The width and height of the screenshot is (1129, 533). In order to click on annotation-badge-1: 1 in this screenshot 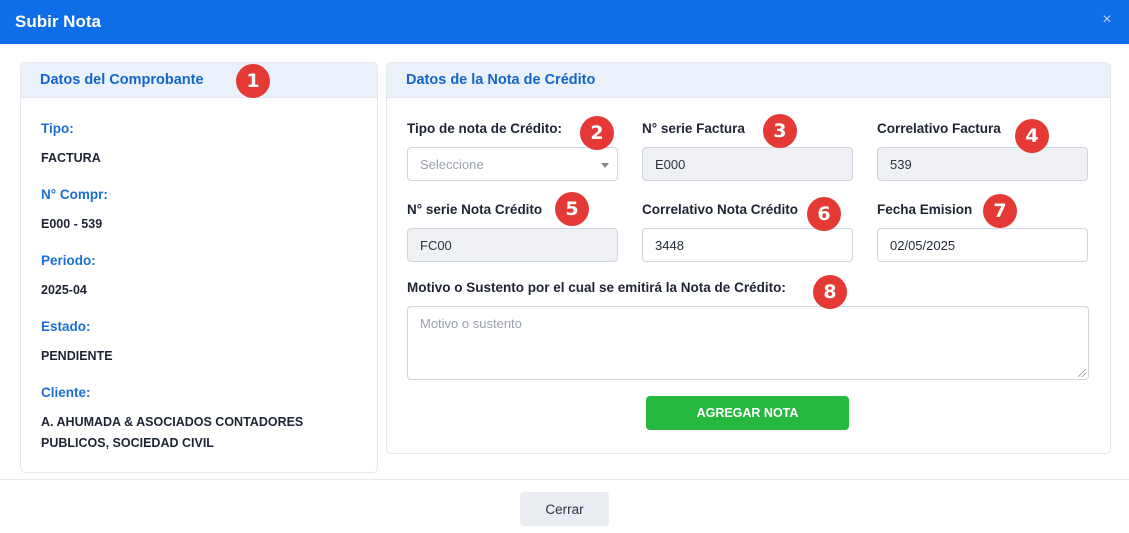, I will do `click(253, 81)`.